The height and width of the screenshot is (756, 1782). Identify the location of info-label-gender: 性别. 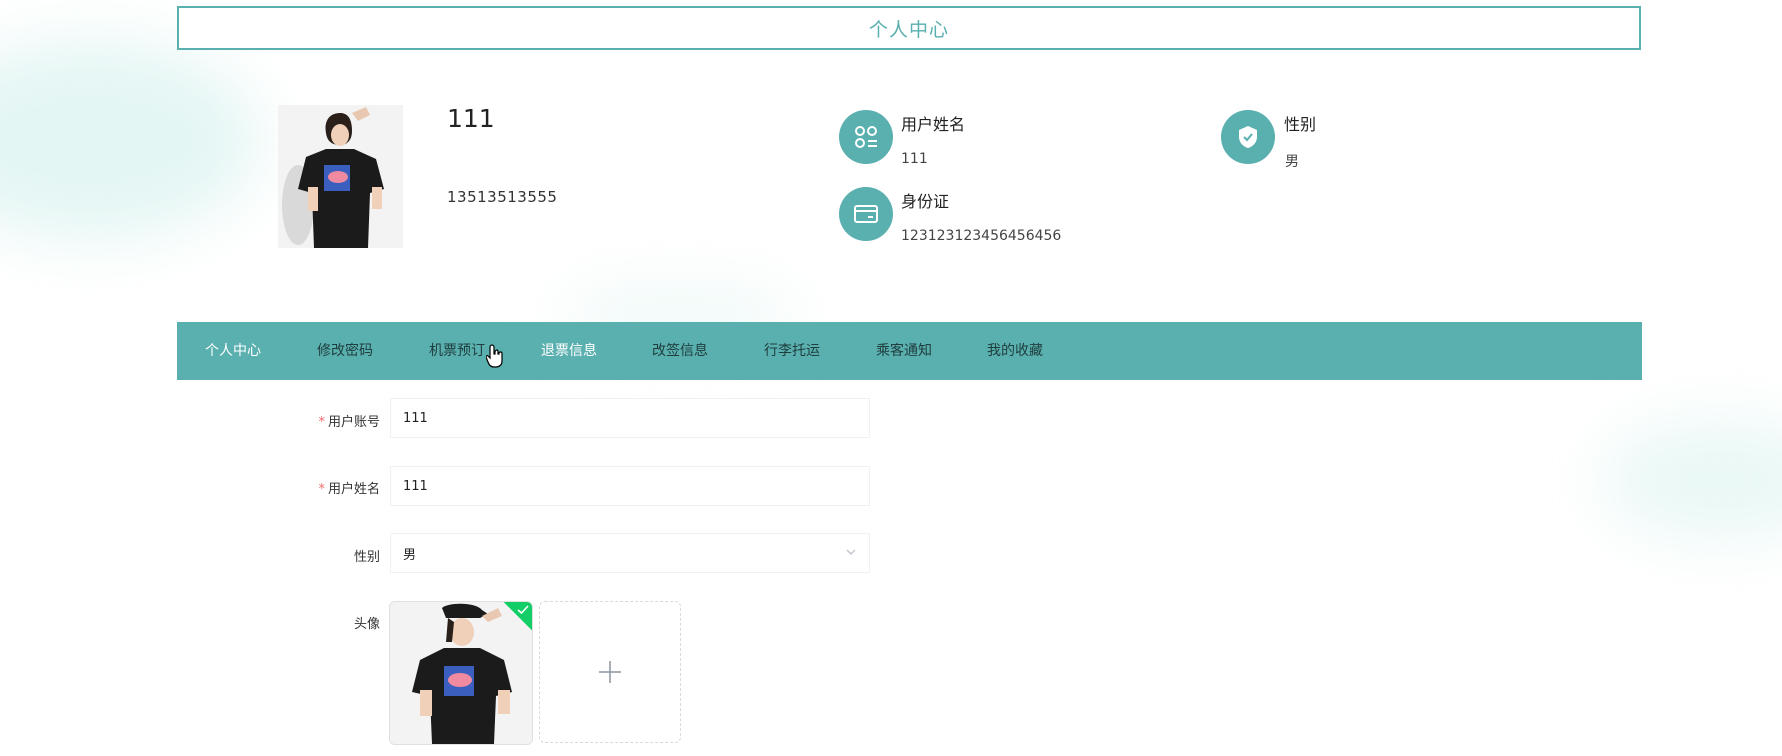
(1300, 124).